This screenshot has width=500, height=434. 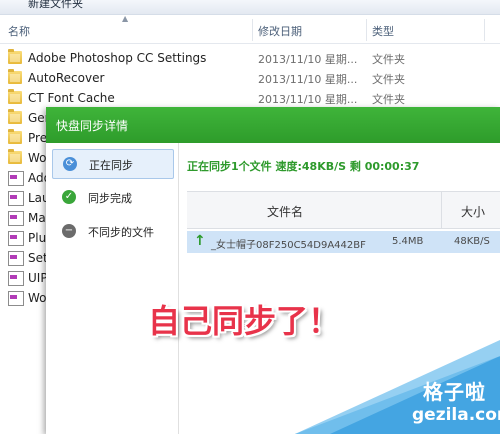 I want to click on upload-arrow-icon: ↑, so click(x=200, y=241).